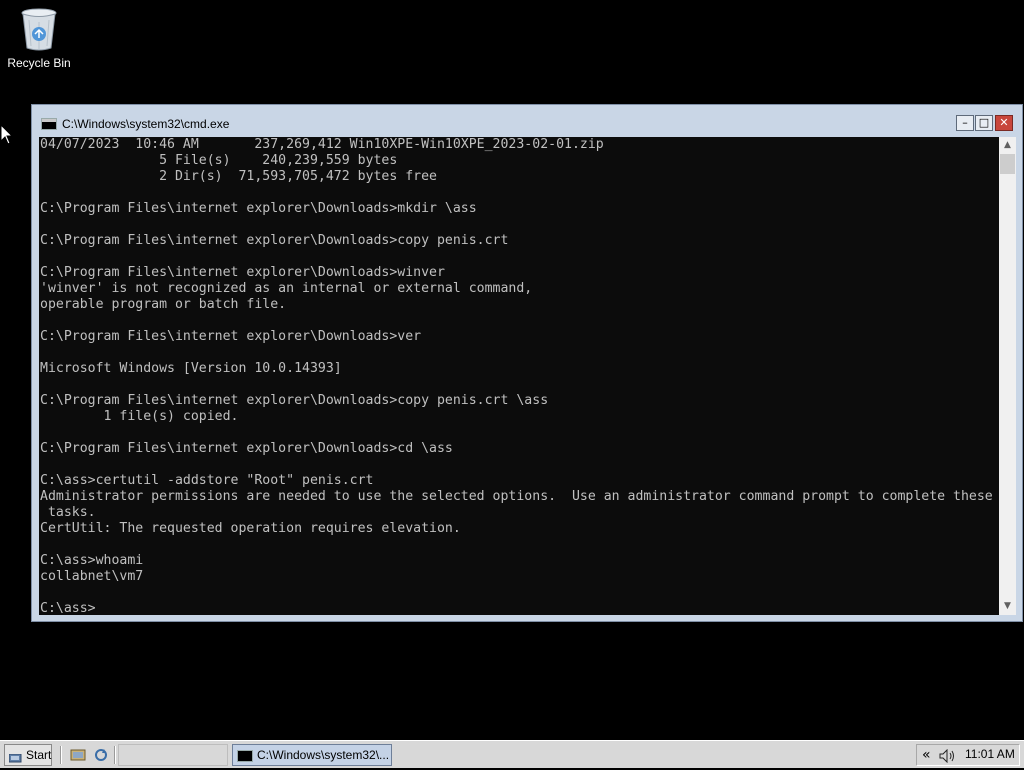 Image resolution: width=1024 pixels, height=770 pixels. I want to click on taskbar-empty-slot, so click(173, 755).